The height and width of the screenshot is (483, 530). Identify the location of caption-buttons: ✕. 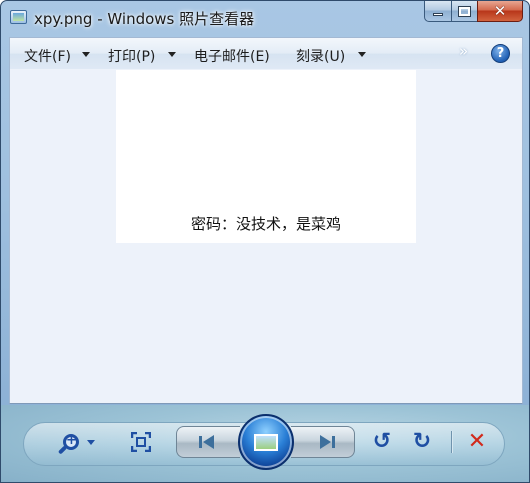
(473, 12).